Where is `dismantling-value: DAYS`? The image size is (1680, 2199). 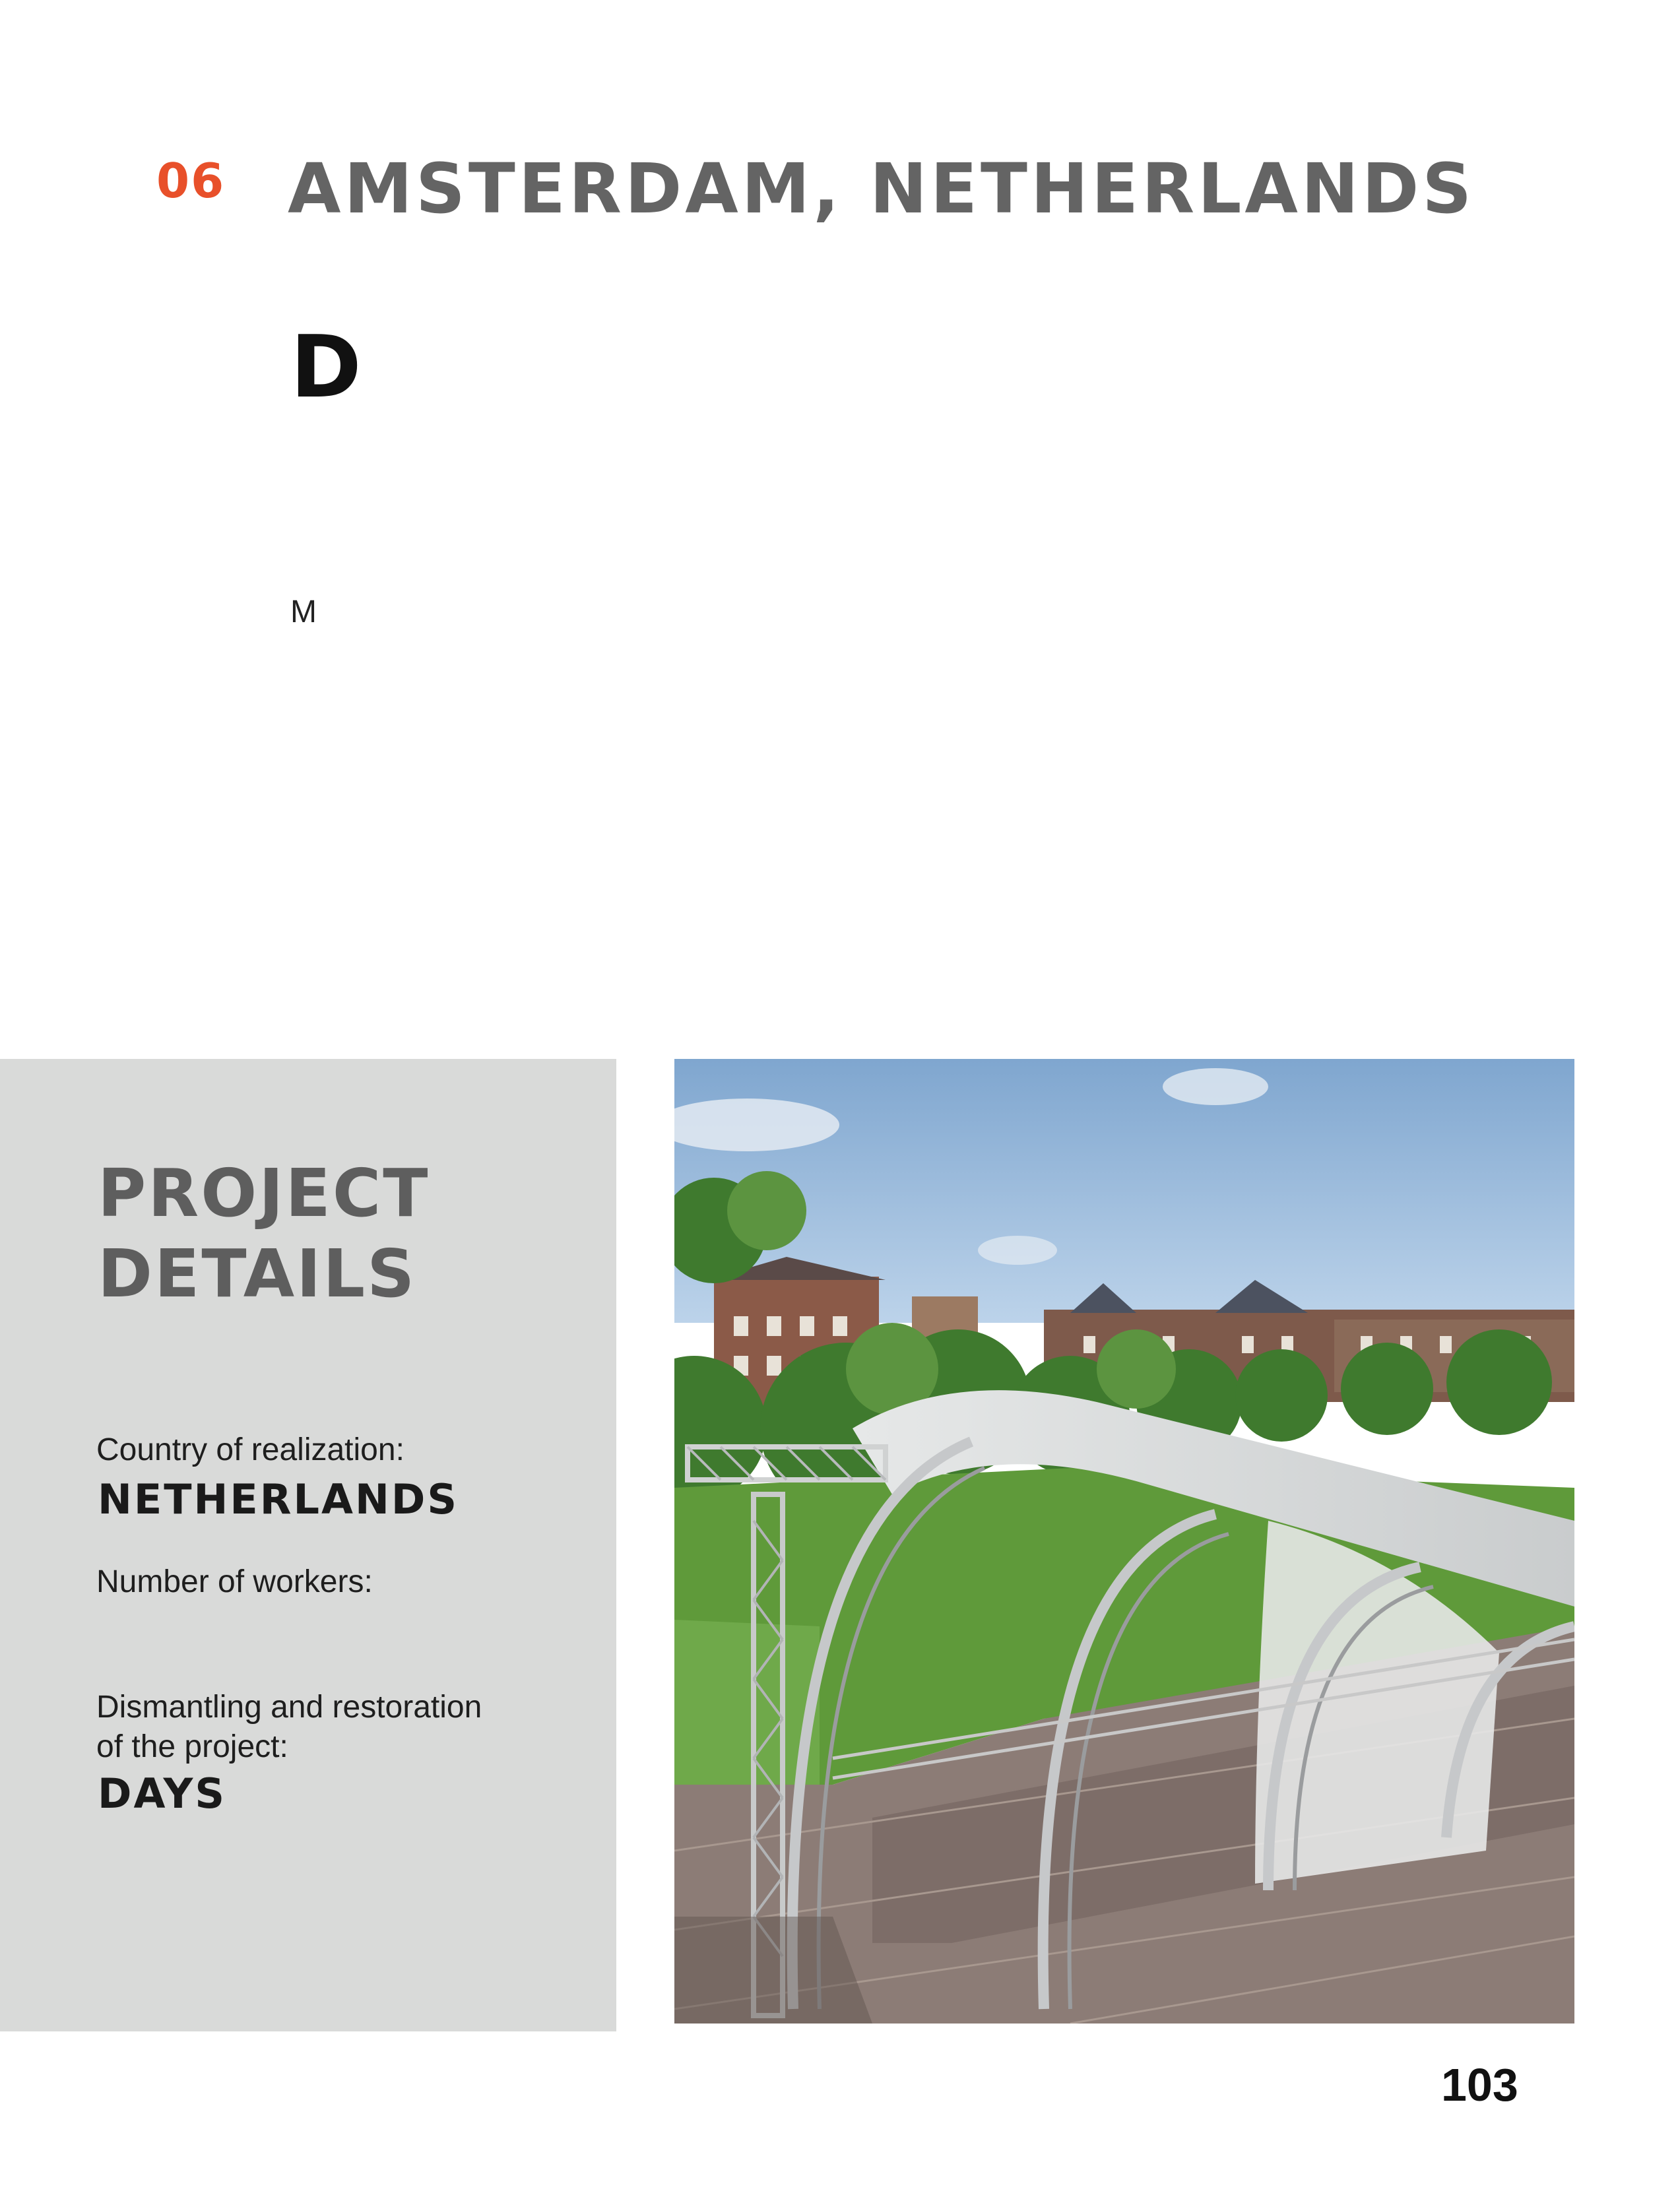 dismantling-value: DAYS is located at coordinates (162, 1793).